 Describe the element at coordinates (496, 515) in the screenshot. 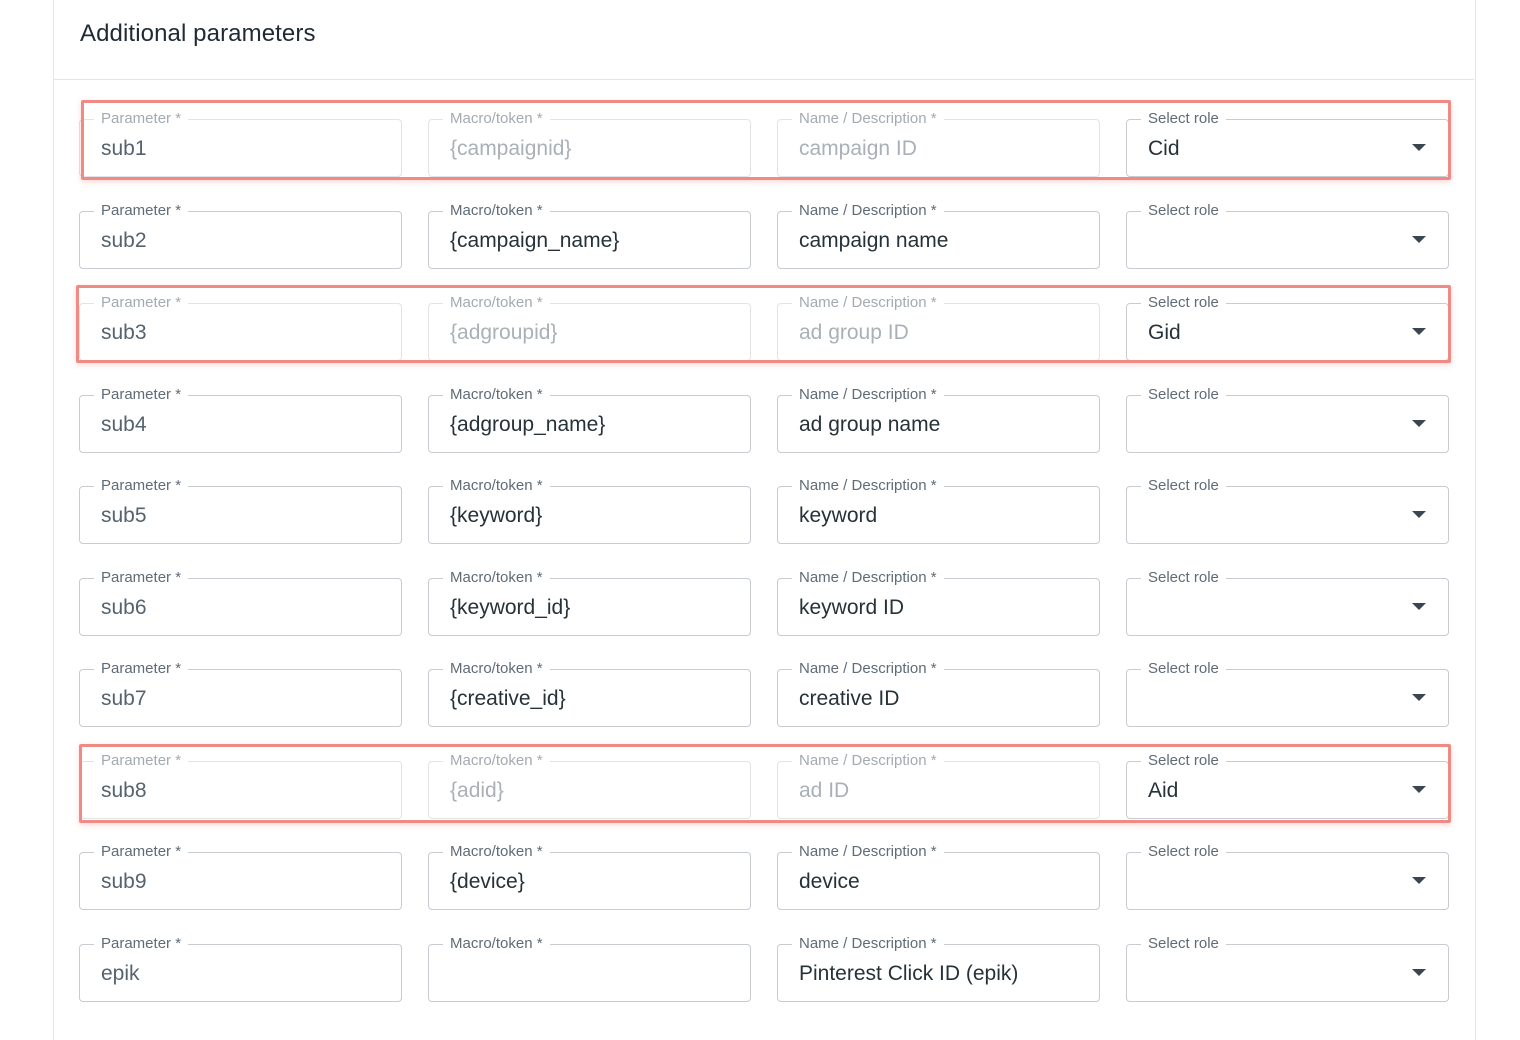

I see `macro-token-value: {keyword}` at that location.